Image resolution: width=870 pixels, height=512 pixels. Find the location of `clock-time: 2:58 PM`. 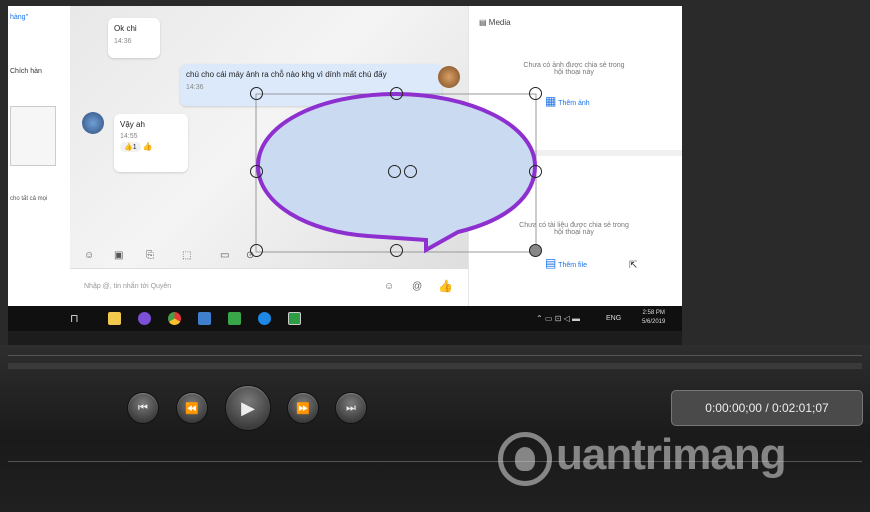

clock-time: 2:58 PM is located at coordinates (653, 313).